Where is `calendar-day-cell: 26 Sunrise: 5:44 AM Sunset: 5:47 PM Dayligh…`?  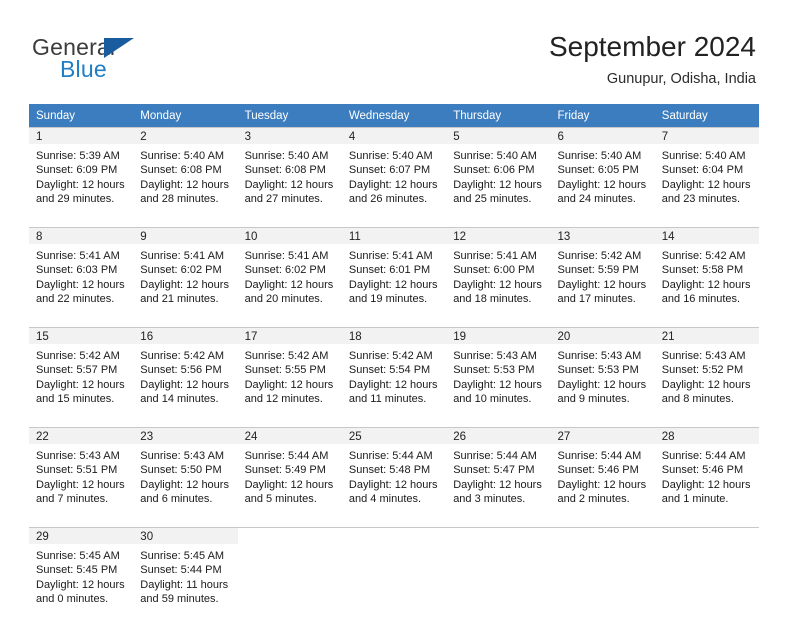 calendar-day-cell: 26 Sunrise: 5:44 AM Sunset: 5:47 PM Dayligh… is located at coordinates (498, 472).